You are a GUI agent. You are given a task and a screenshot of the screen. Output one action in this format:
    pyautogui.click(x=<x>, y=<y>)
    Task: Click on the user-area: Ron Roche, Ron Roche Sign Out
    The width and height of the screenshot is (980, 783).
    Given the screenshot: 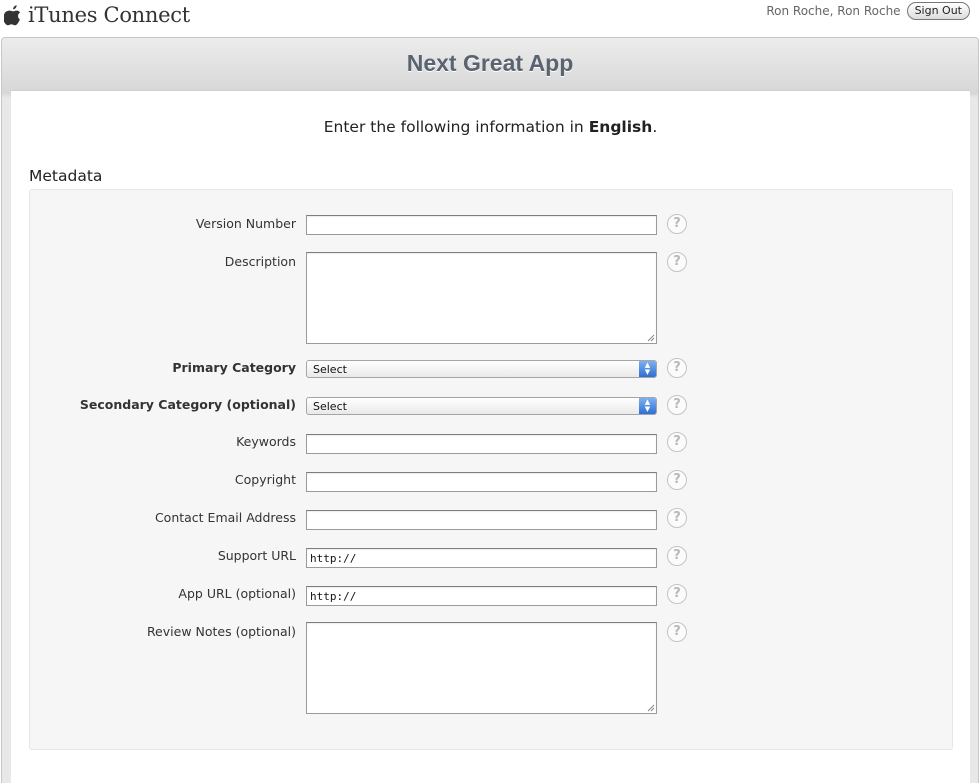 What is the action you would take?
    pyautogui.click(x=868, y=11)
    